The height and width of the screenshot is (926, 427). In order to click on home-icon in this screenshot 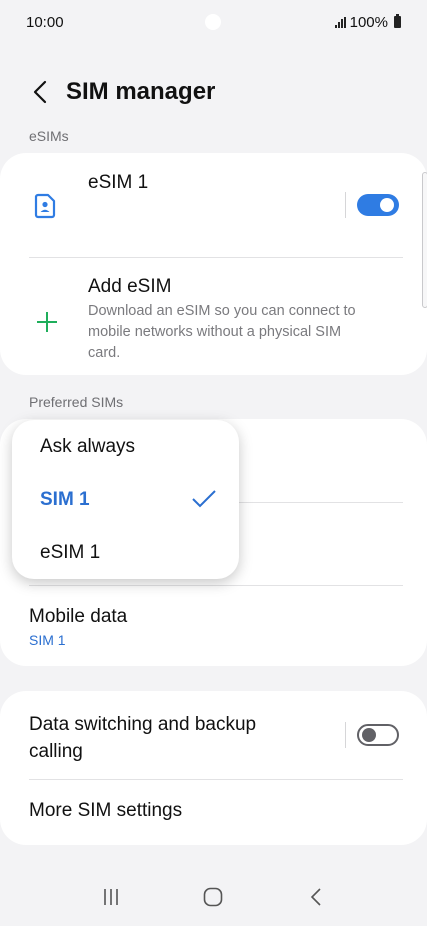, I will do `click(213, 897)`.